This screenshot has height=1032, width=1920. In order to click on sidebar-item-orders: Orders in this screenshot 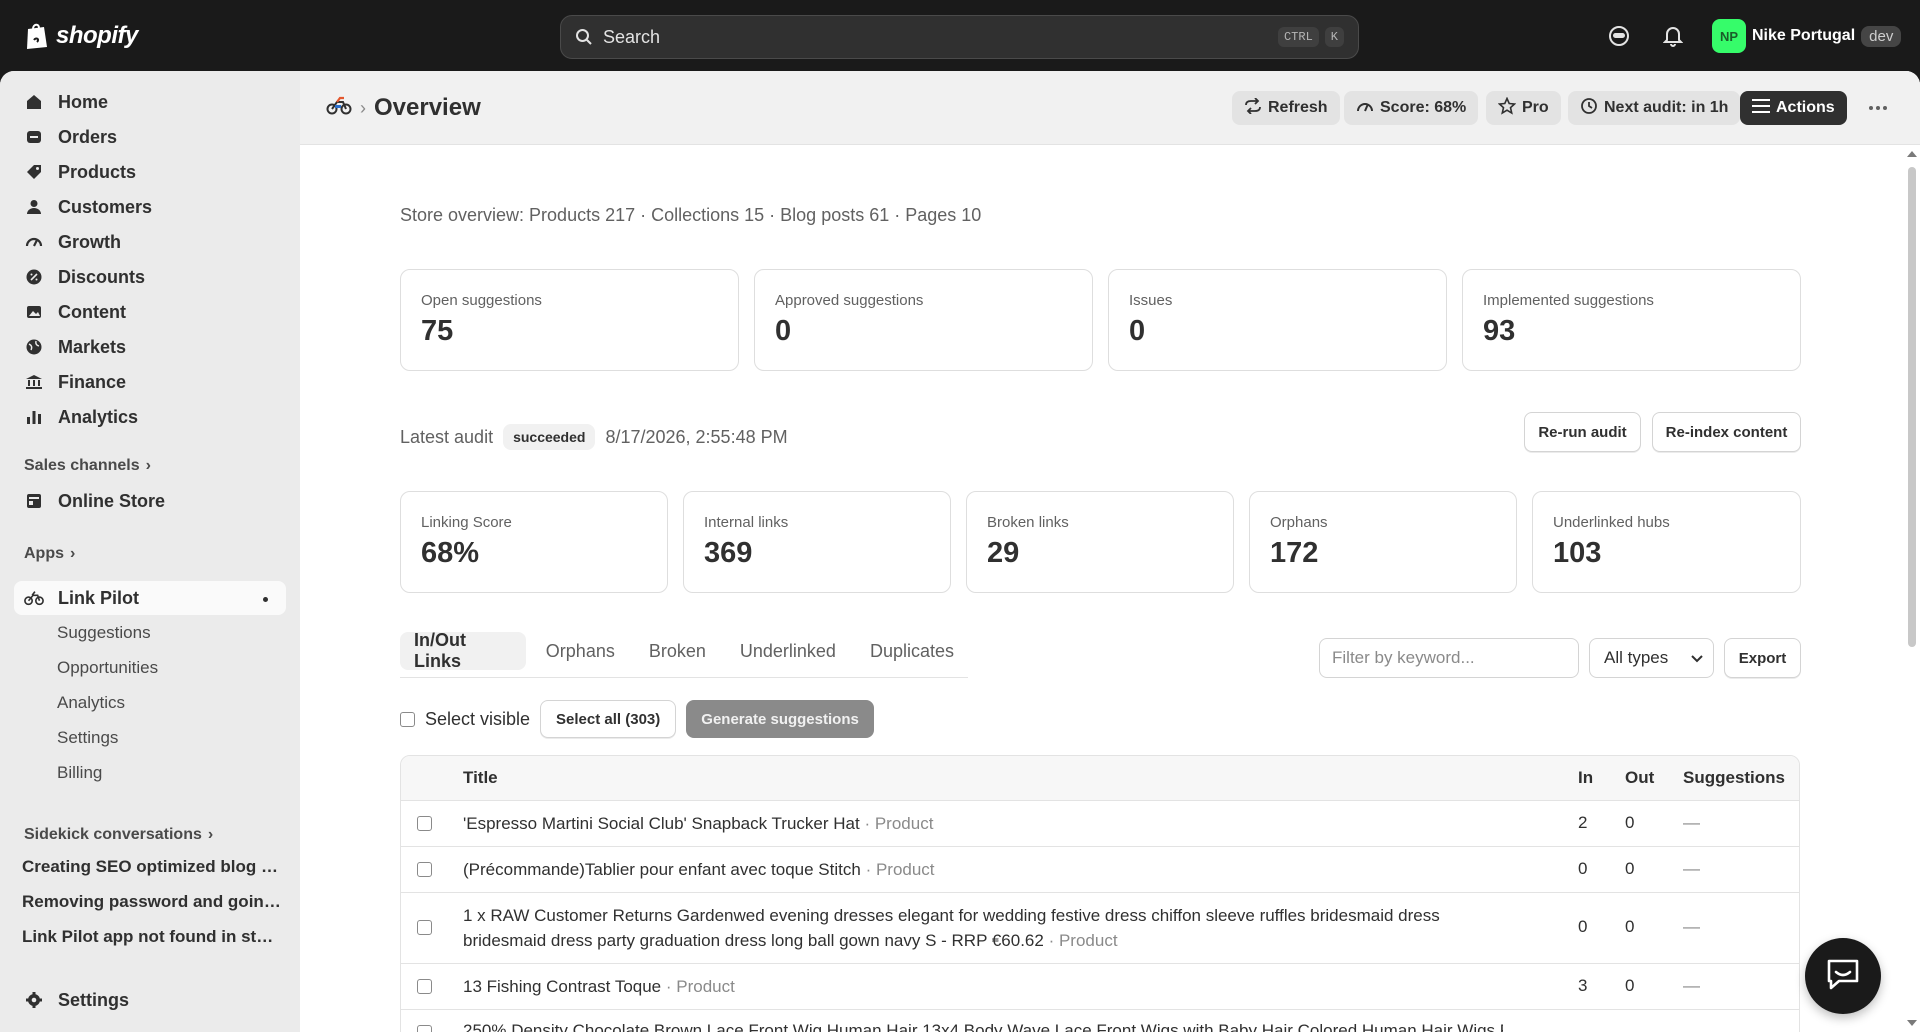, I will do `click(150, 137)`.